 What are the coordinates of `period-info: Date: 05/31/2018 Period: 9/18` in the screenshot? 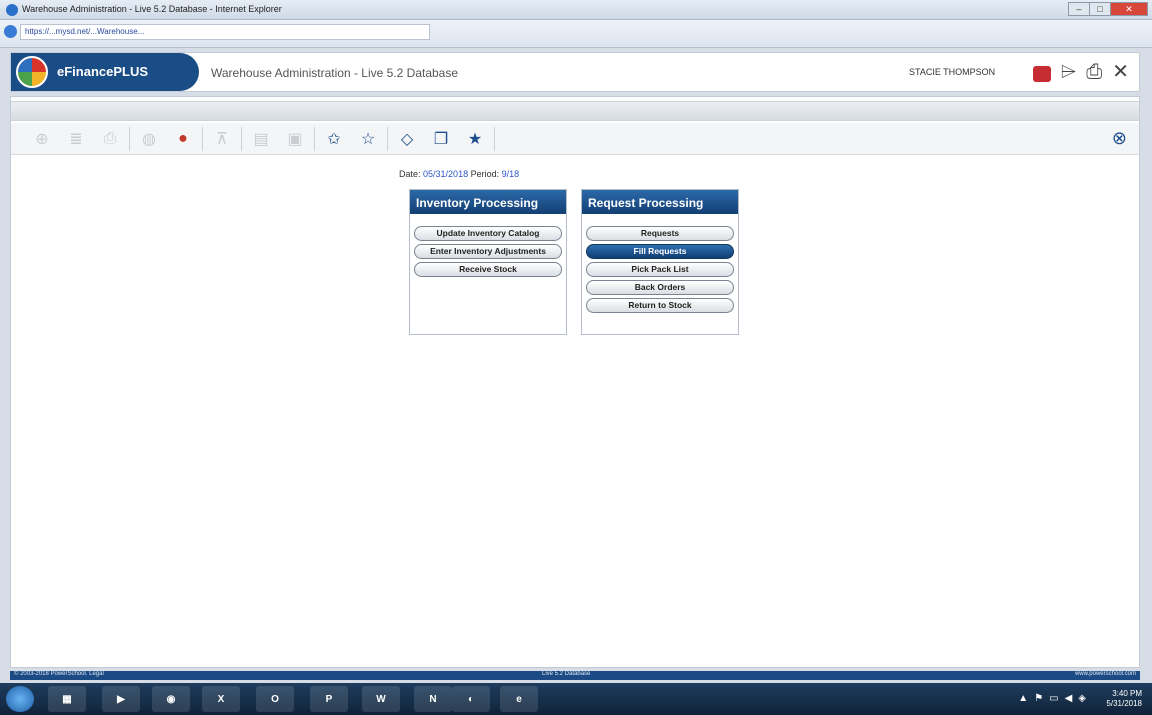 It's located at (459, 174).